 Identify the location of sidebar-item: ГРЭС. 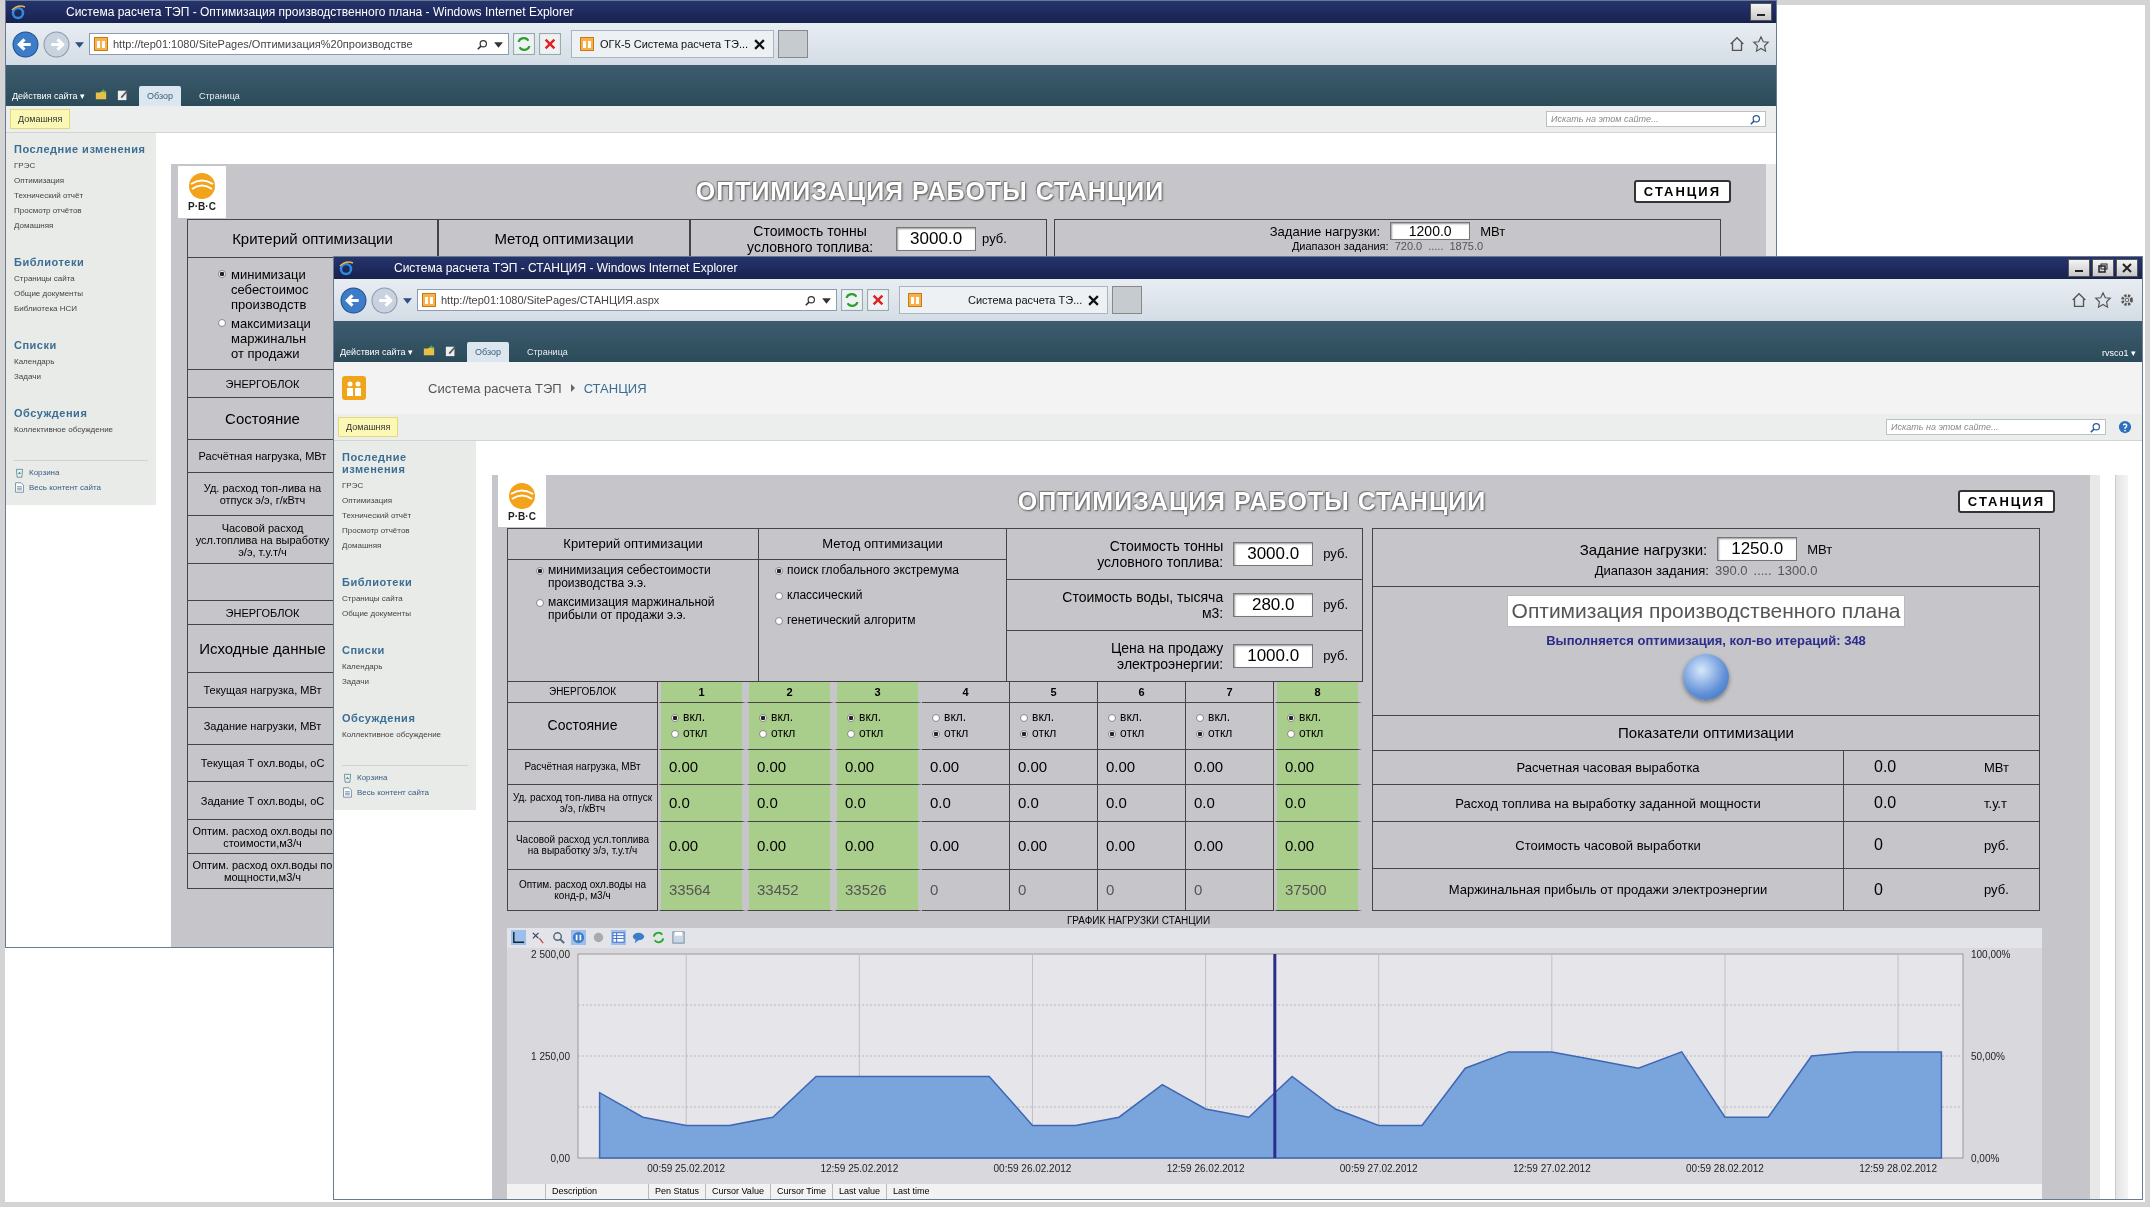
(405, 485).